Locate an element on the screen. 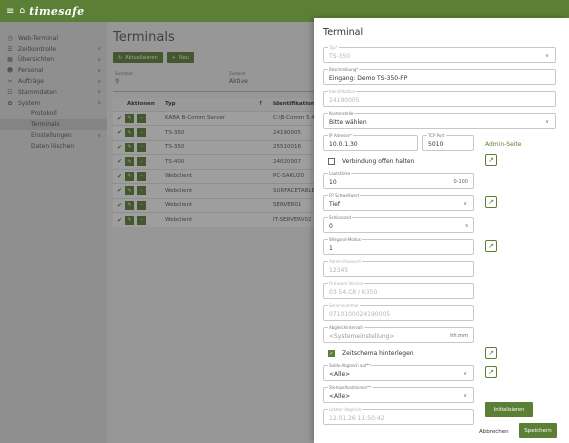 This screenshot has width=569, height=443. fp-schwellwert-label: FP Schwellwert is located at coordinates (344, 195).